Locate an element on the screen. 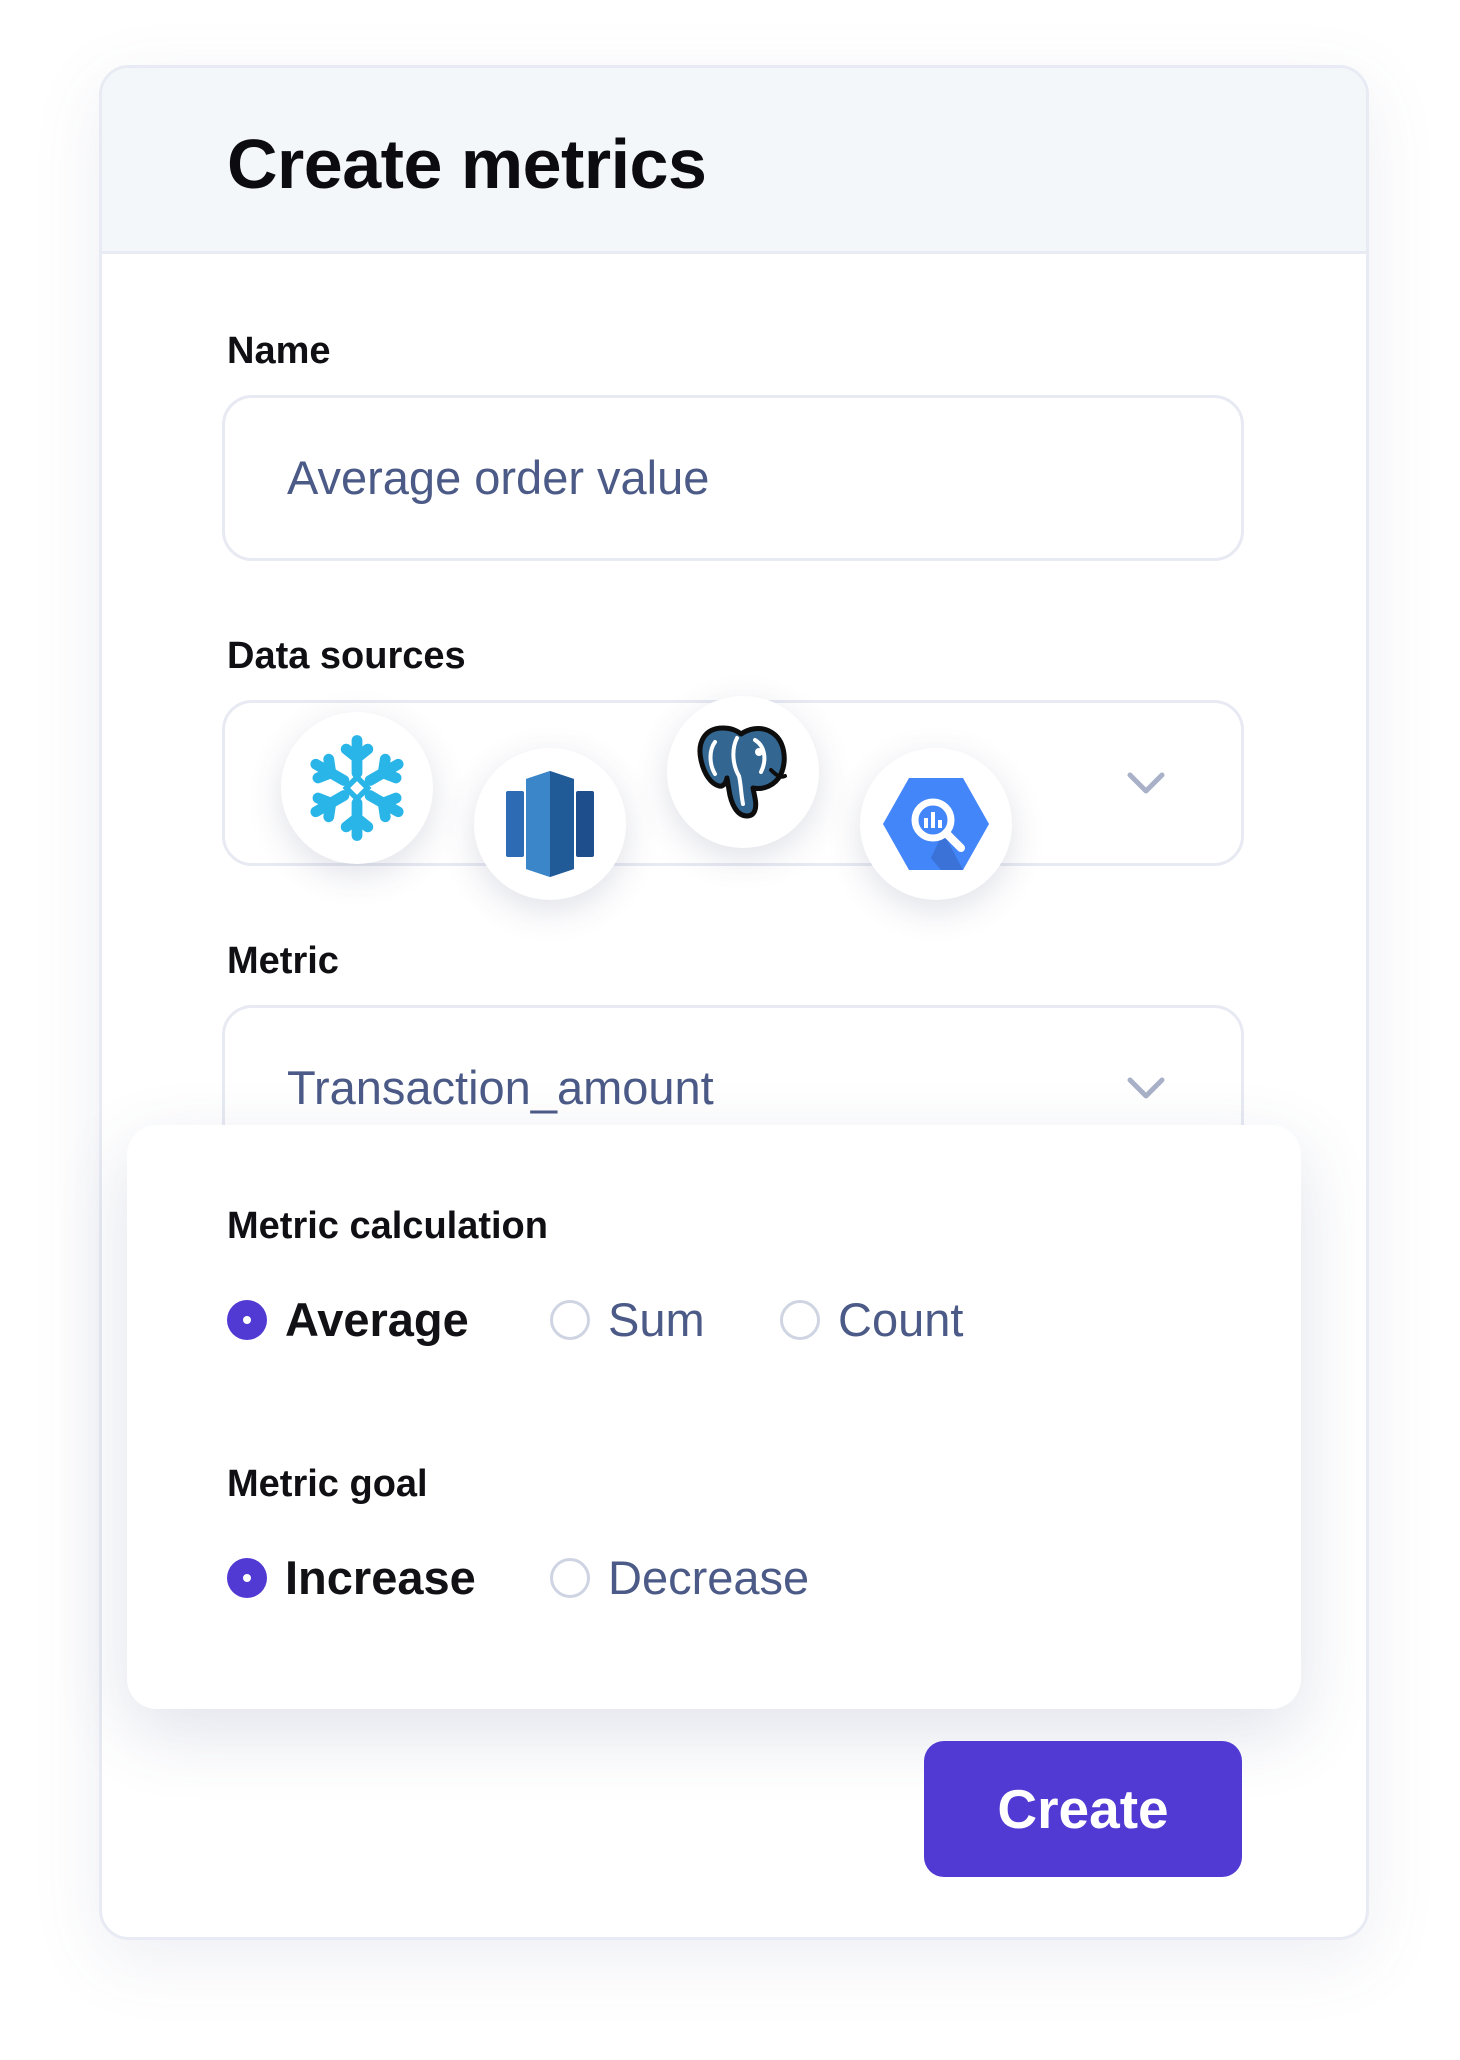 The image size is (1460, 2060). page-title: Create metrics is located at coordinates (467, 164).